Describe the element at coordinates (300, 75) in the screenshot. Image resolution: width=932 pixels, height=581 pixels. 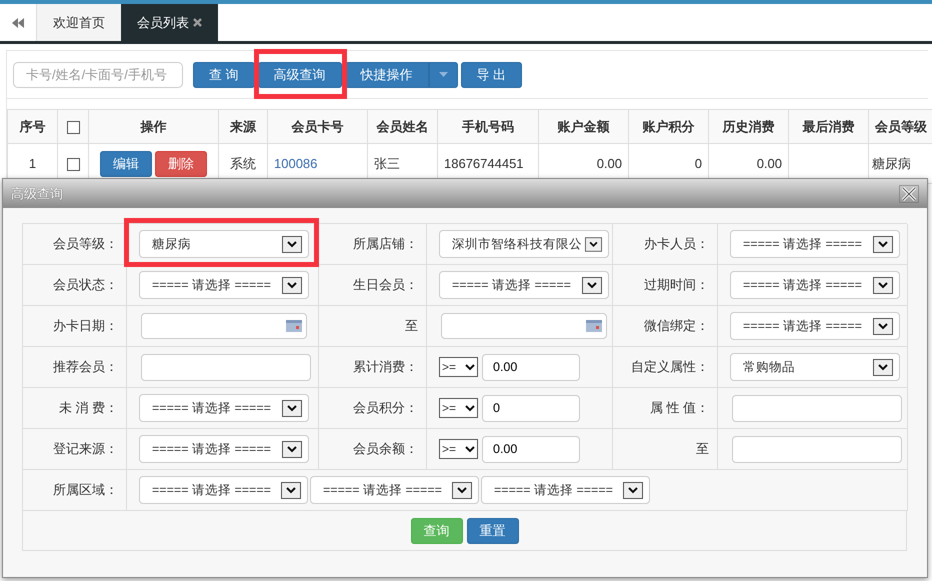
I see `toolbar-button: 高级查询` at that location.